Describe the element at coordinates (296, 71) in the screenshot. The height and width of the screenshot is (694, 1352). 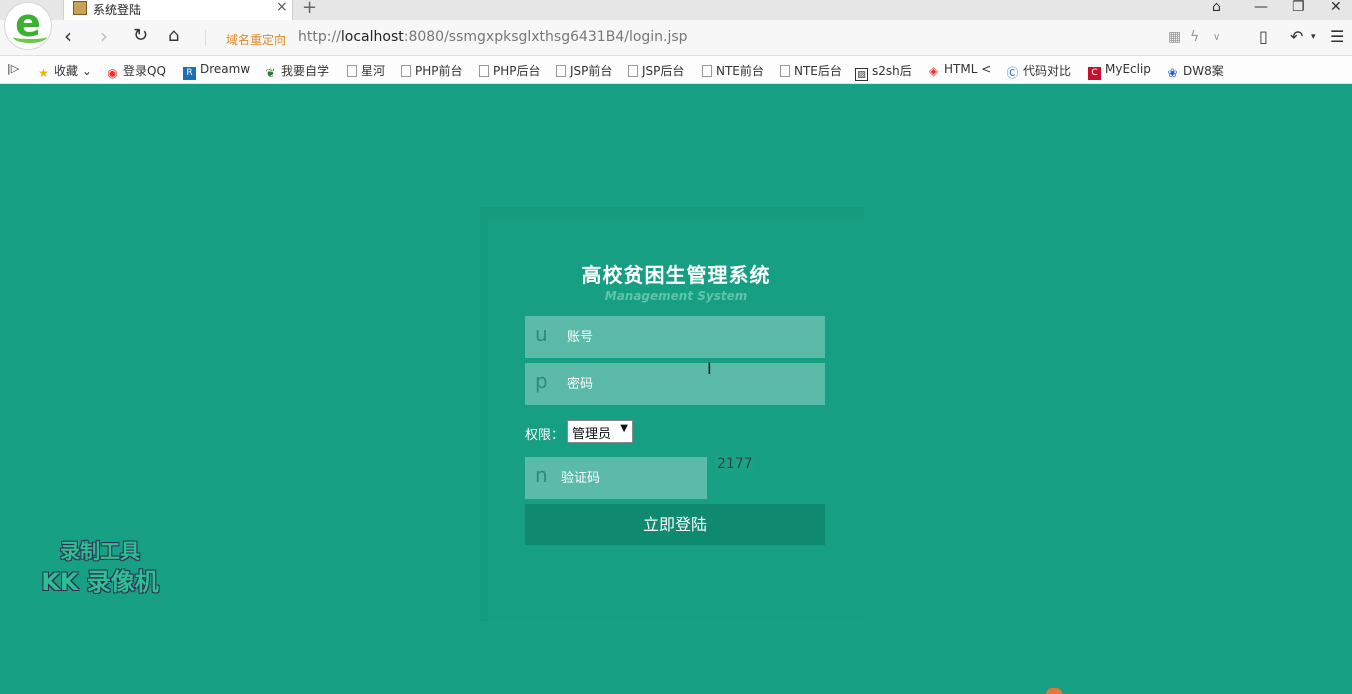
I see `bookmark-item: ❦ 我要自学` at that location.